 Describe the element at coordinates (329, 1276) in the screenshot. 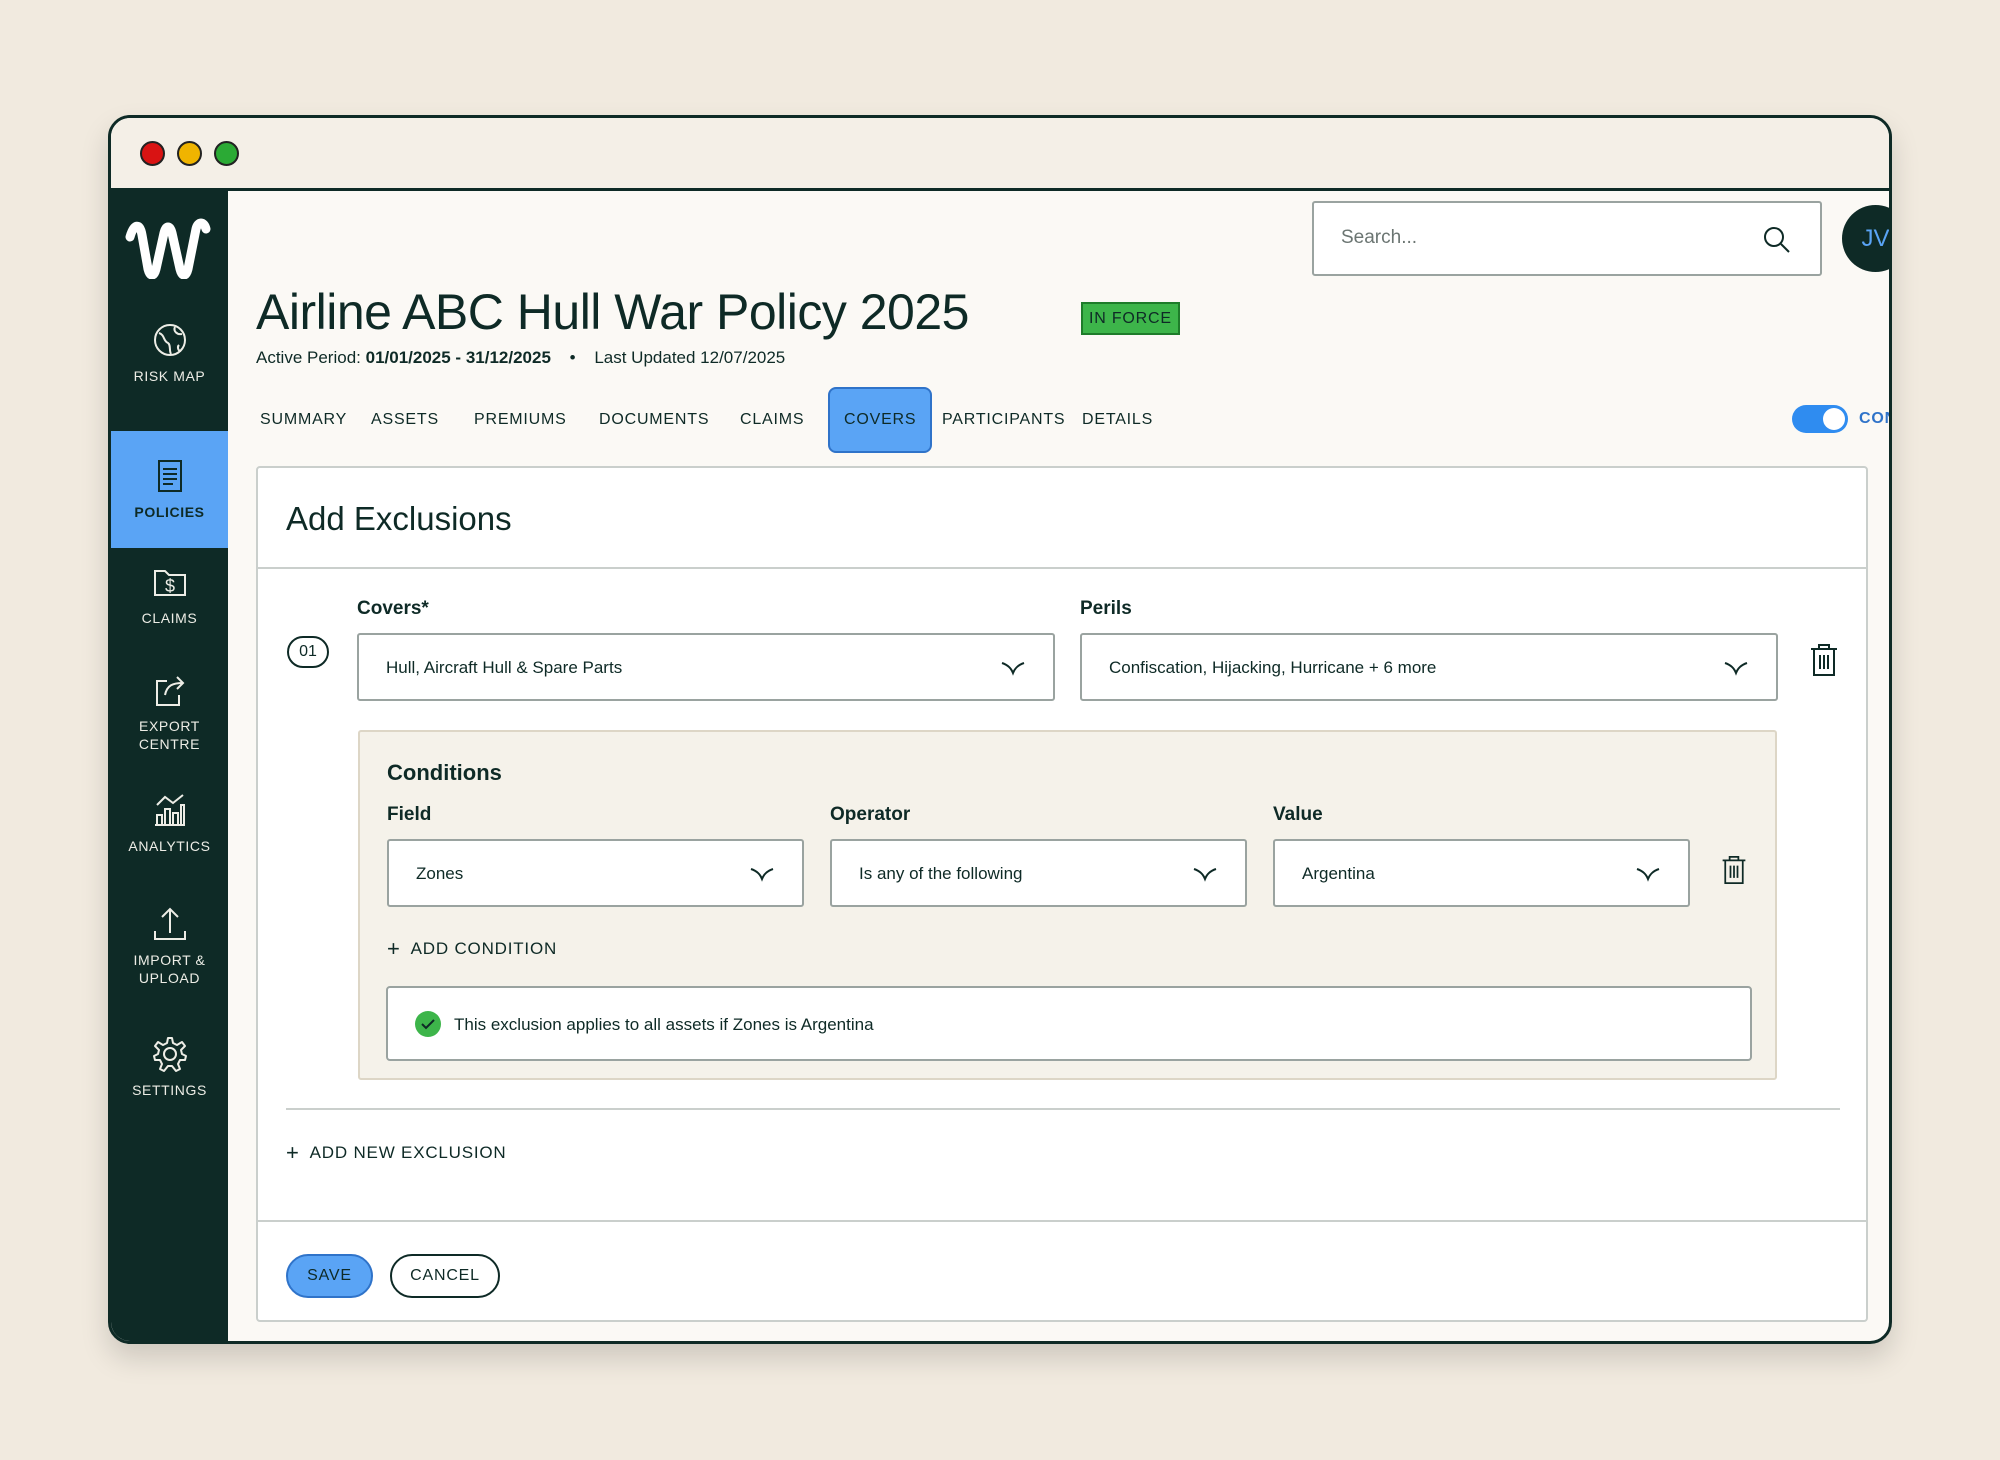

I see `save-button: SAVE` at that location.